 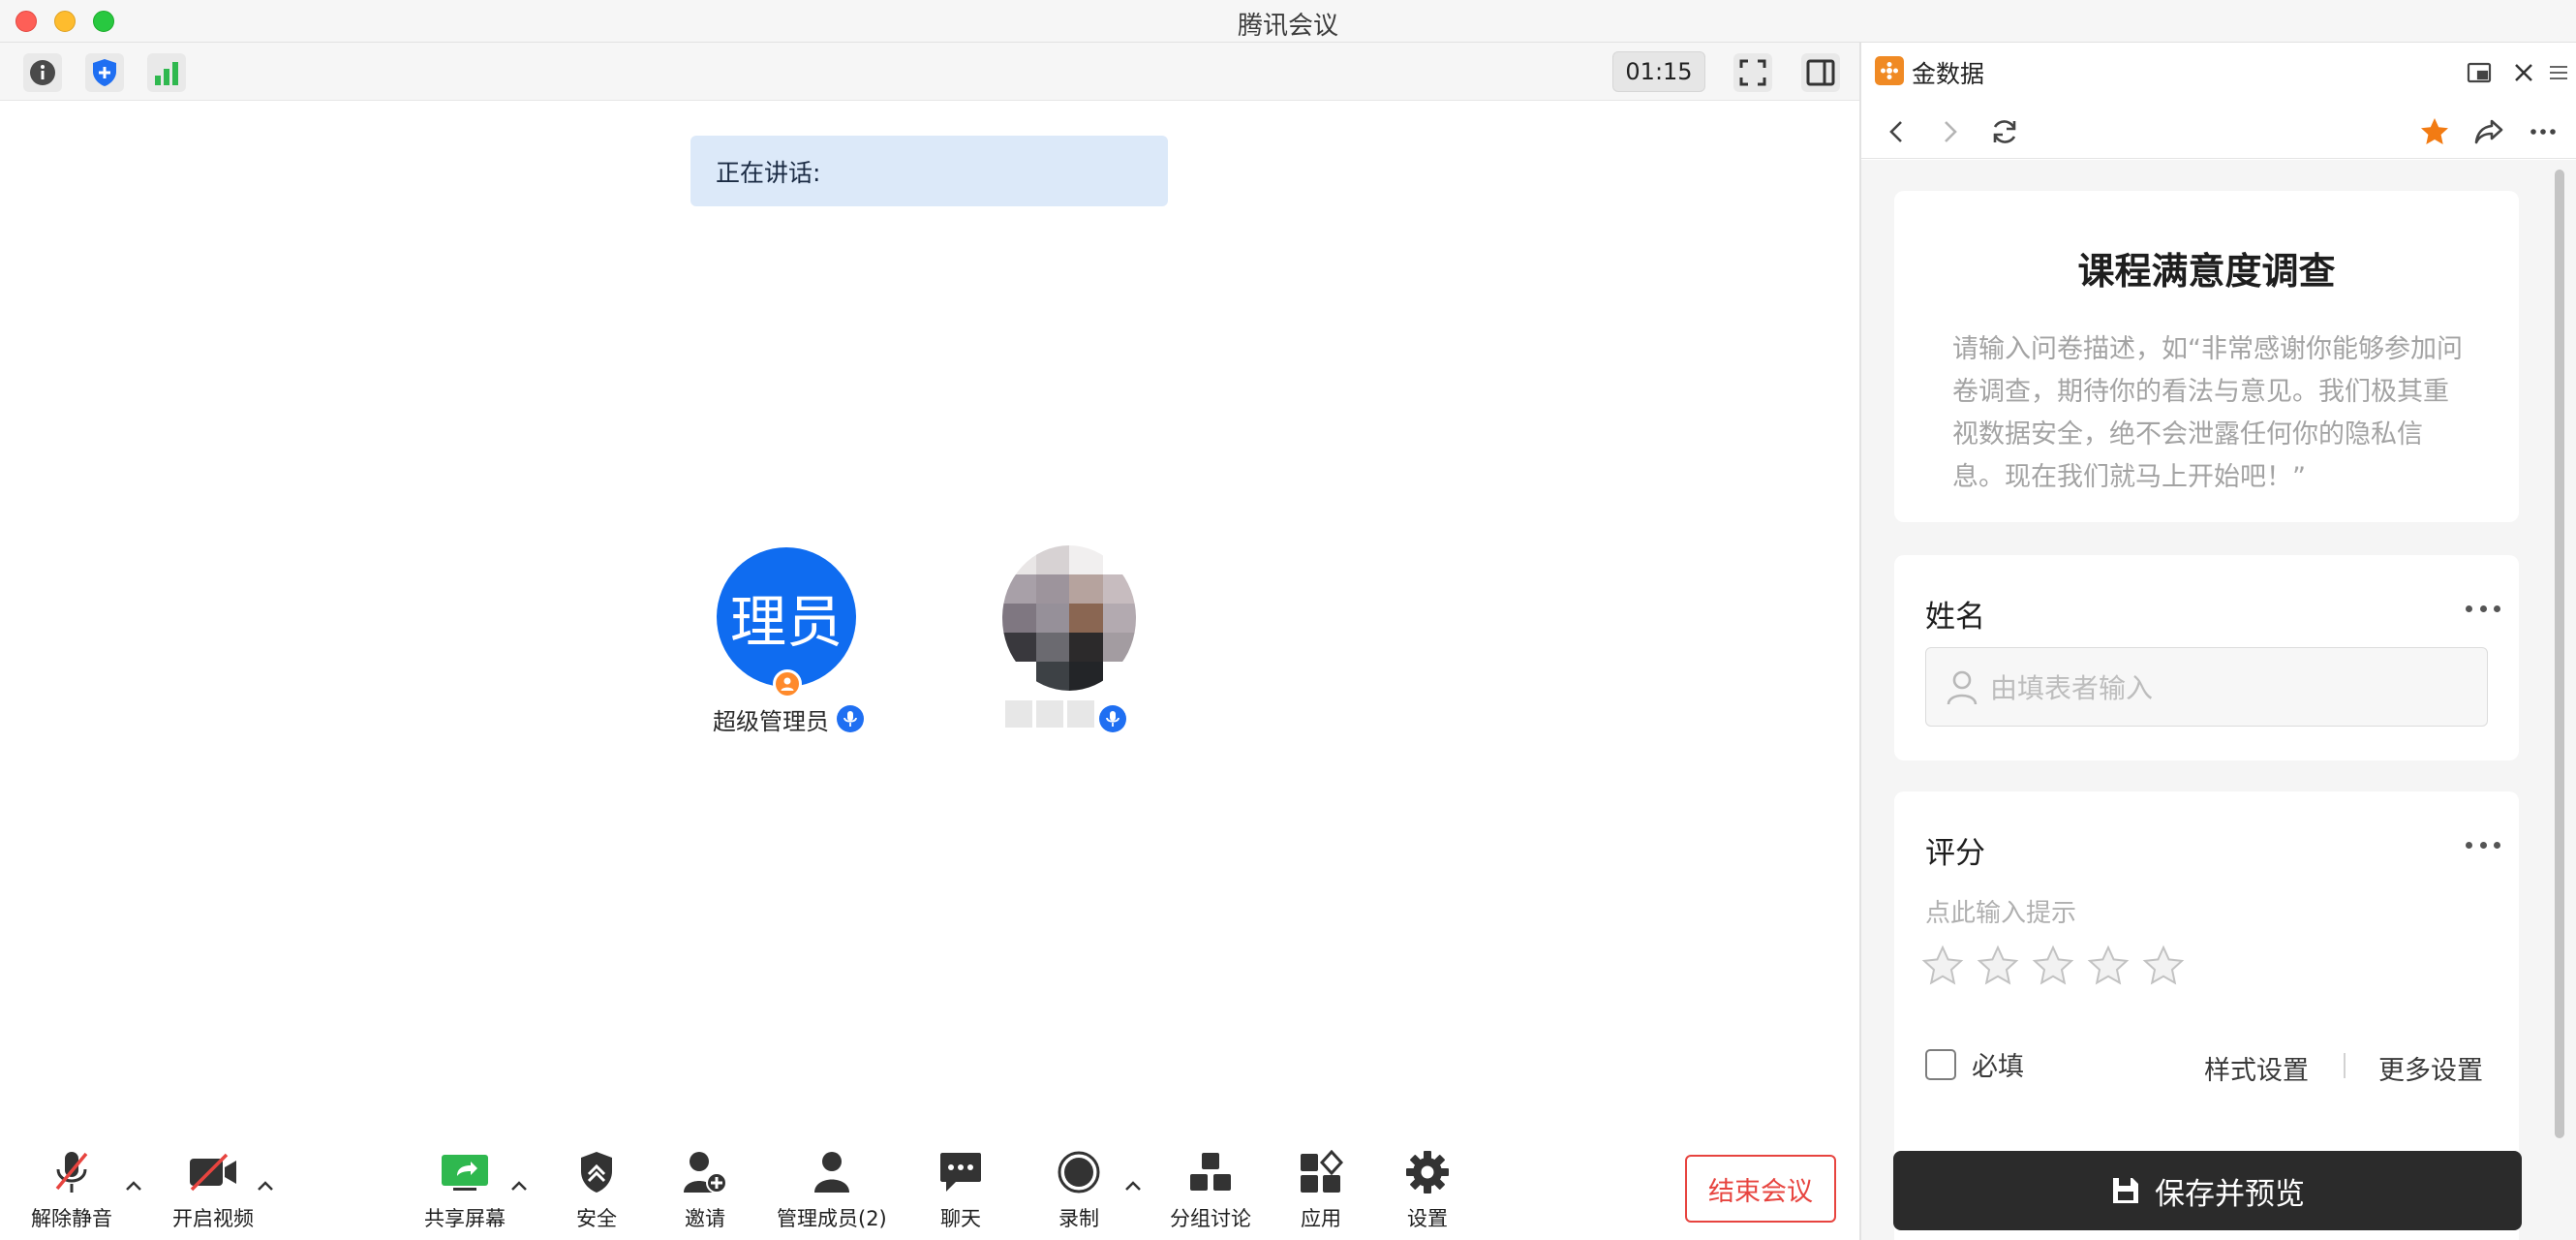 I want to click on participant-name-redacted, so click(x=1049, y=714).